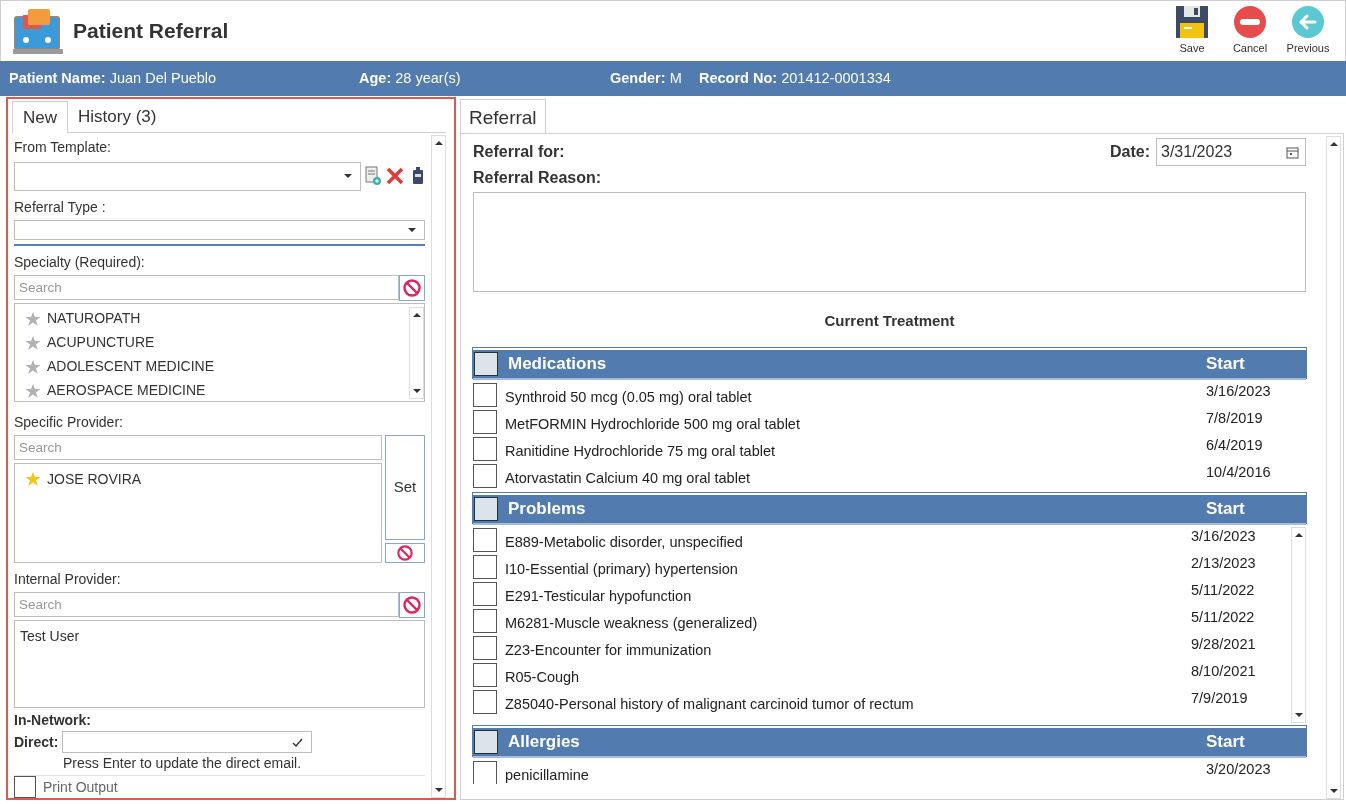 This screenshot has height=804, width=1346. What do you see at coordinates (373, 176) in the screenshot?
I see `add-document-icon` at bounding box center [373, 176].